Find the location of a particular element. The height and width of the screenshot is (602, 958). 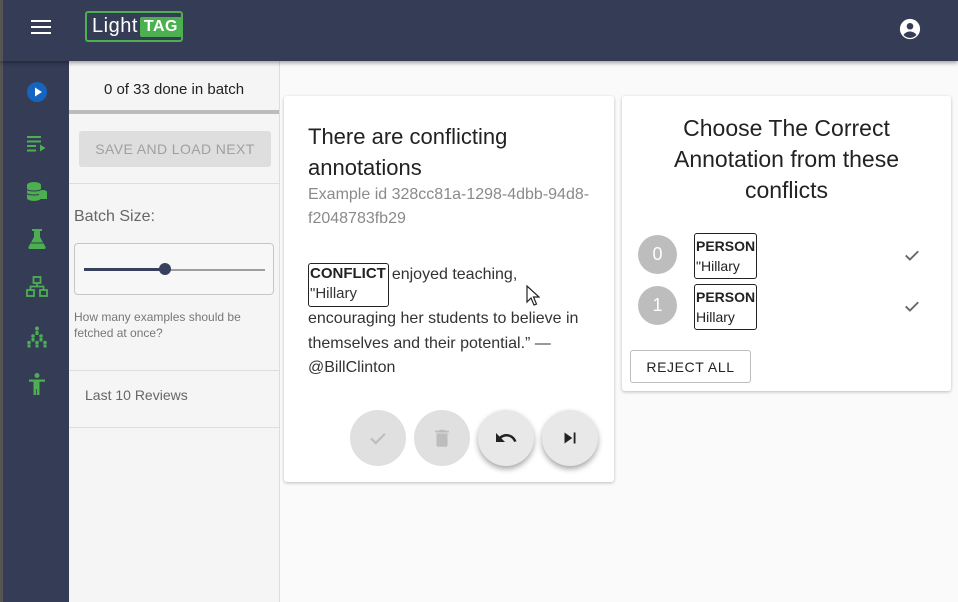

annotation-text: "Hillary is located at coordinates (333, 293).